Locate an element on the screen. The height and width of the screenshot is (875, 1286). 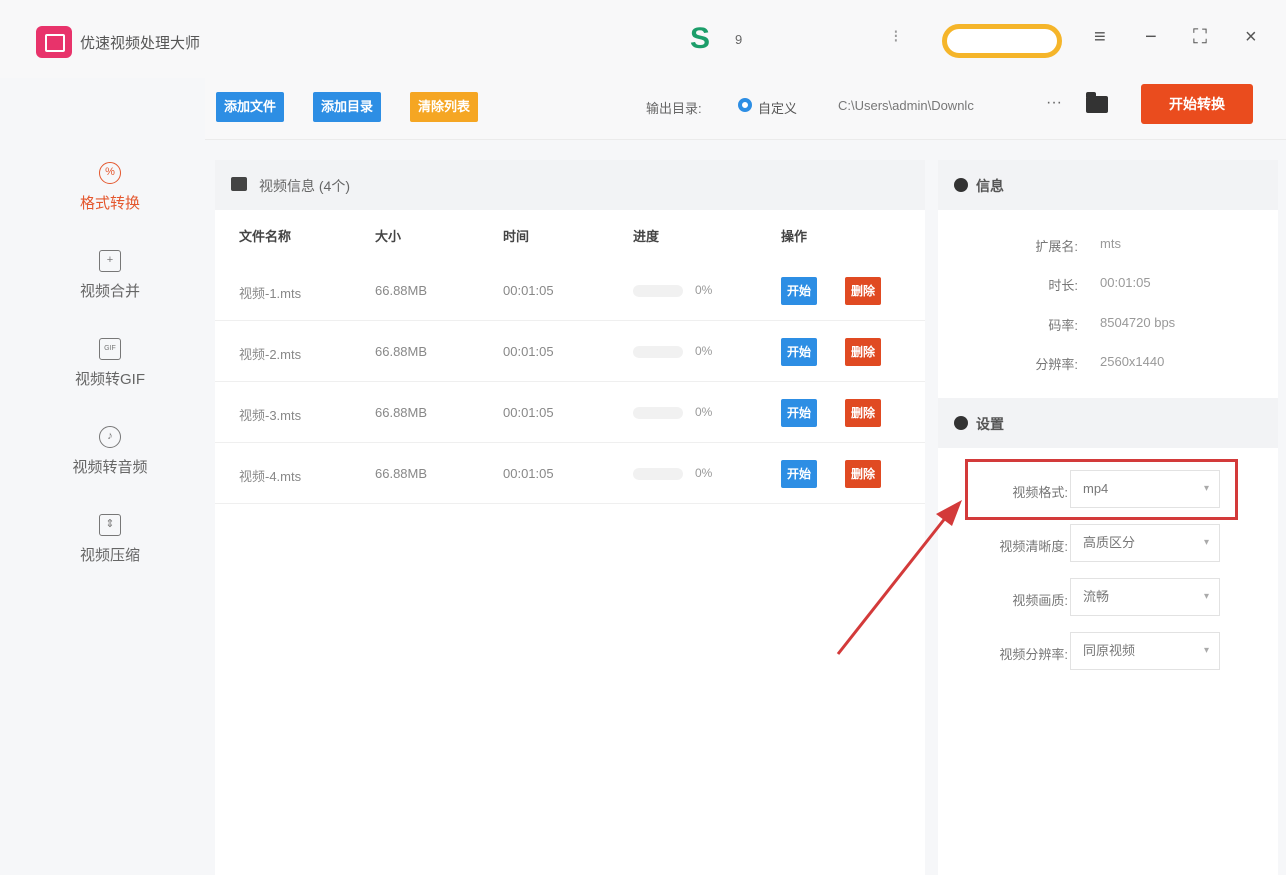
video-resolution-value: 同原视频 is located at coordinates (1109, 650).